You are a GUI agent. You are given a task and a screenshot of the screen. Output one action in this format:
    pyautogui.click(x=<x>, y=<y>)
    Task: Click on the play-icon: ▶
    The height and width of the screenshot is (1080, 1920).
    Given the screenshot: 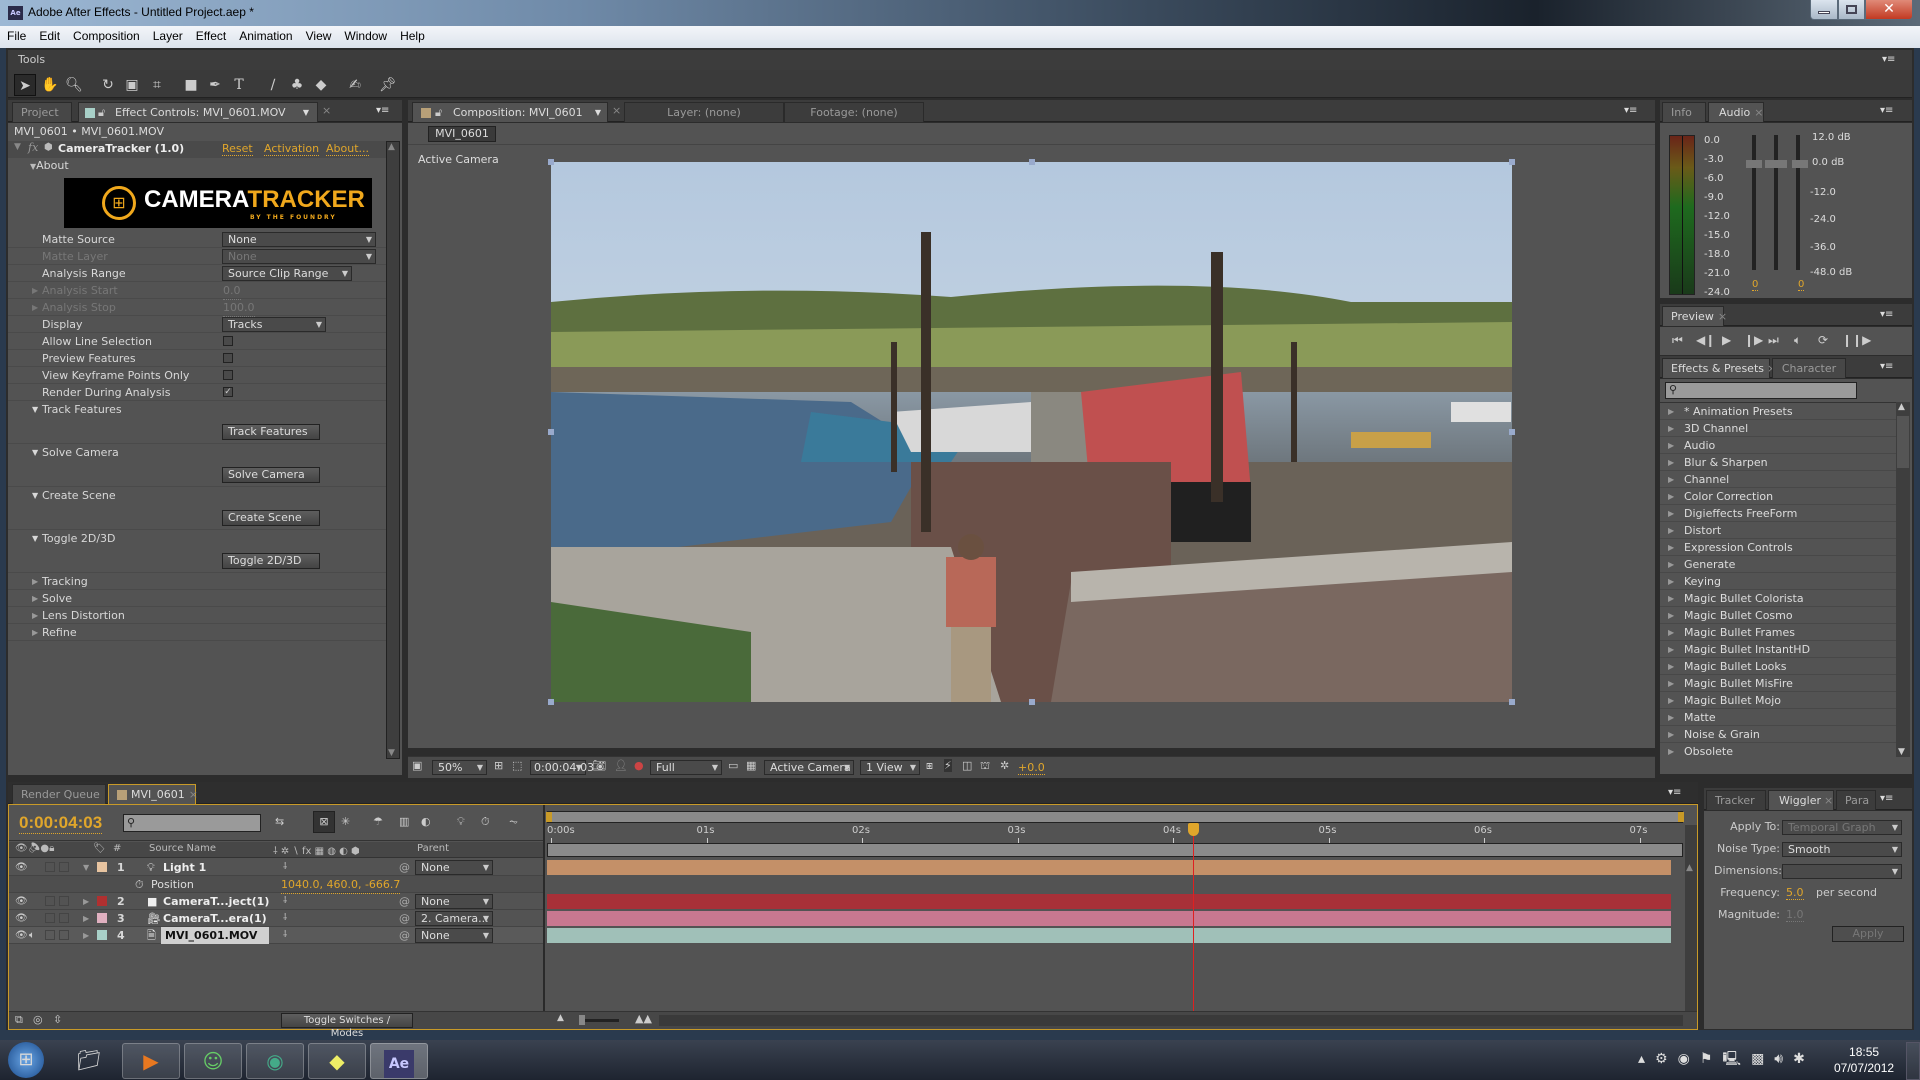 What is the action you would take?
    pyautogui.click(x=1726, y=340)
    